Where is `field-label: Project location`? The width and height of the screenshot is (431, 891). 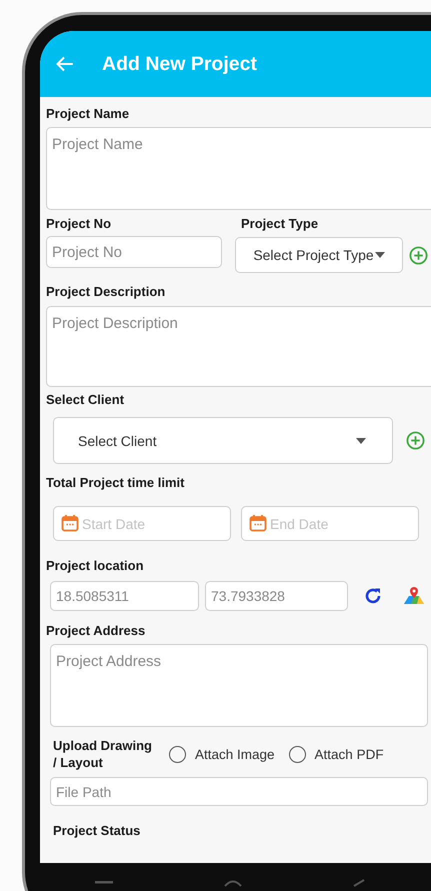
field-label: Project location is located at coordinates (95, 565).